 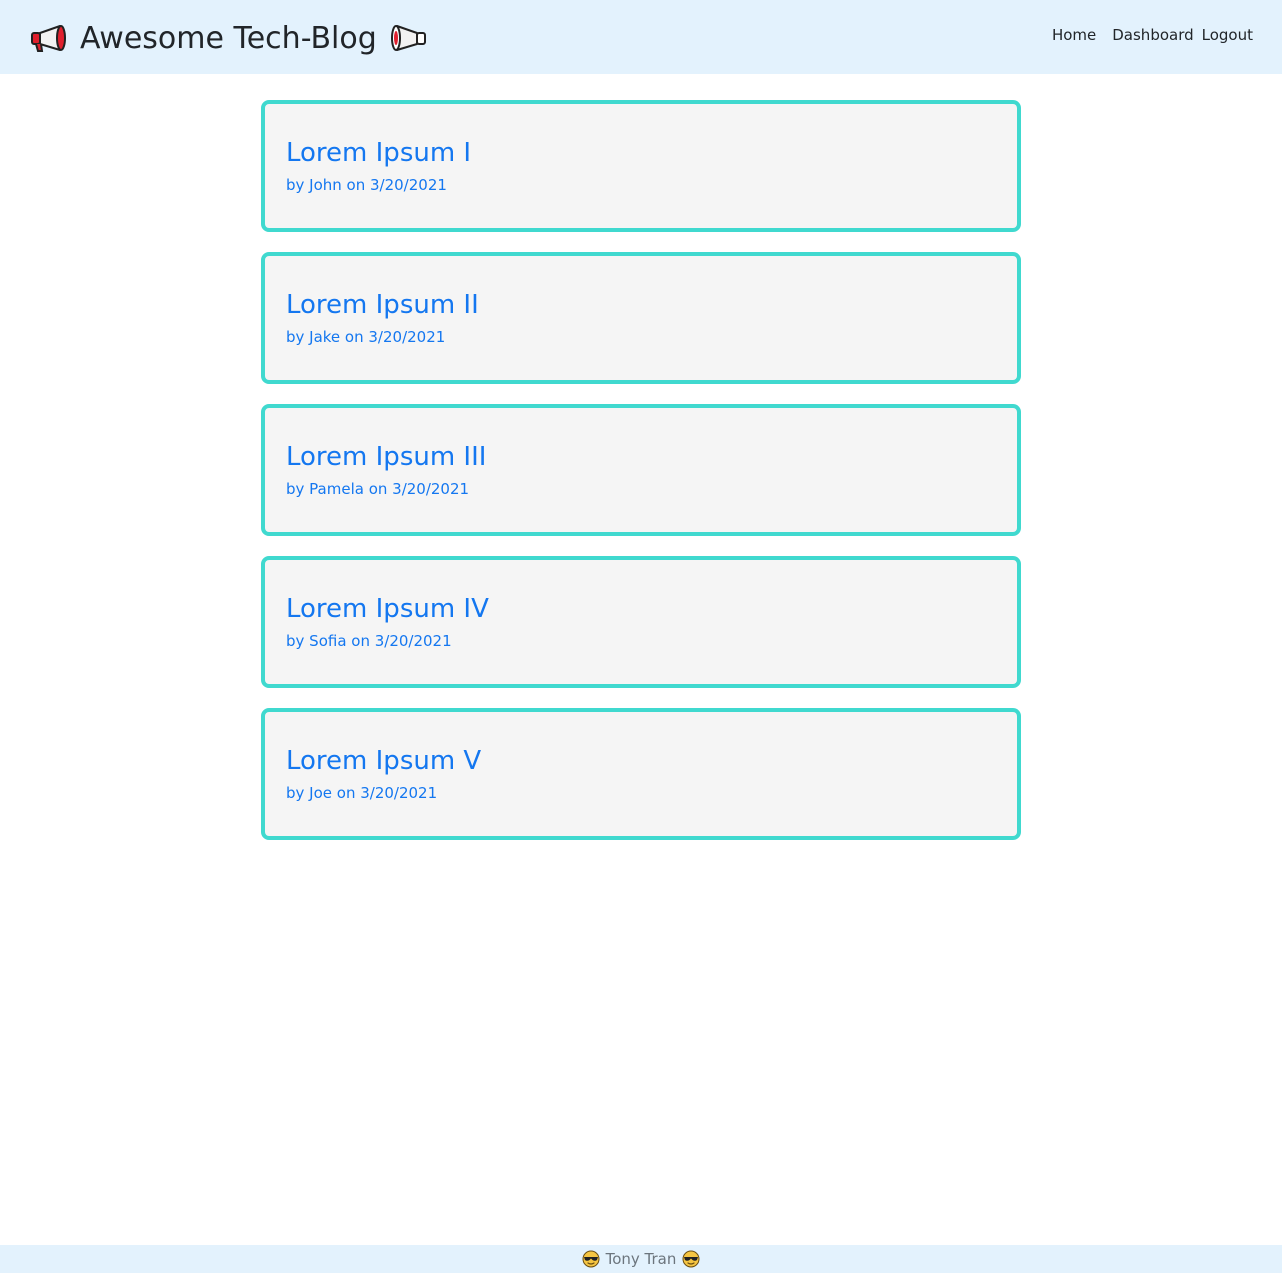 I want to click on post-meta: by Sofia on 3/20/2021, so click(x=369, y=641).